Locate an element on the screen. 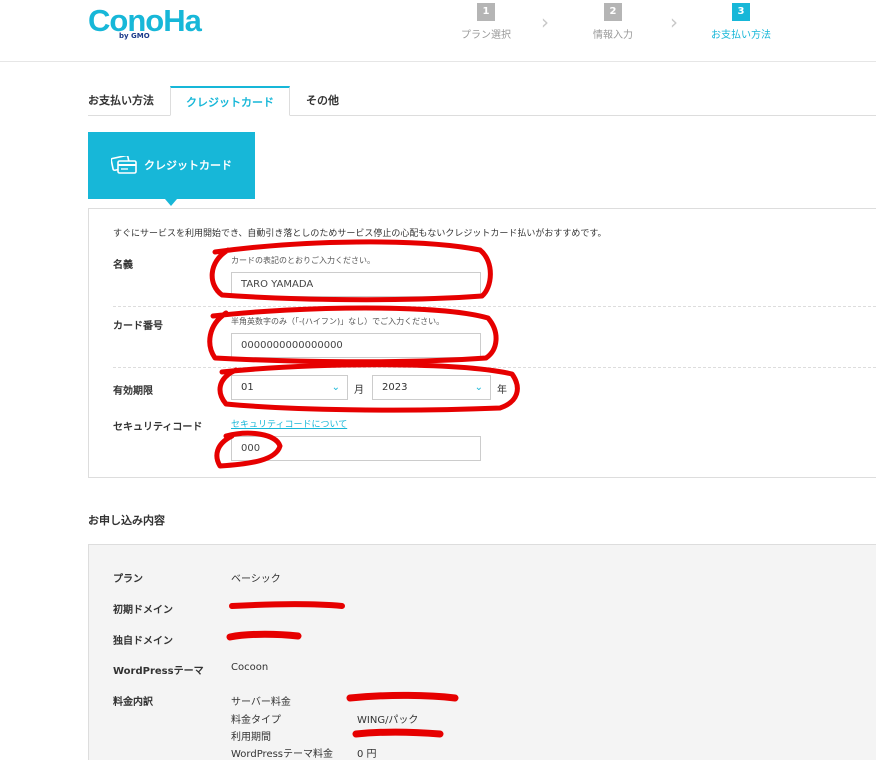 The image size is (876, 760). step-plan-select: 1 プラン選択 is located at coordinates (486, 22).